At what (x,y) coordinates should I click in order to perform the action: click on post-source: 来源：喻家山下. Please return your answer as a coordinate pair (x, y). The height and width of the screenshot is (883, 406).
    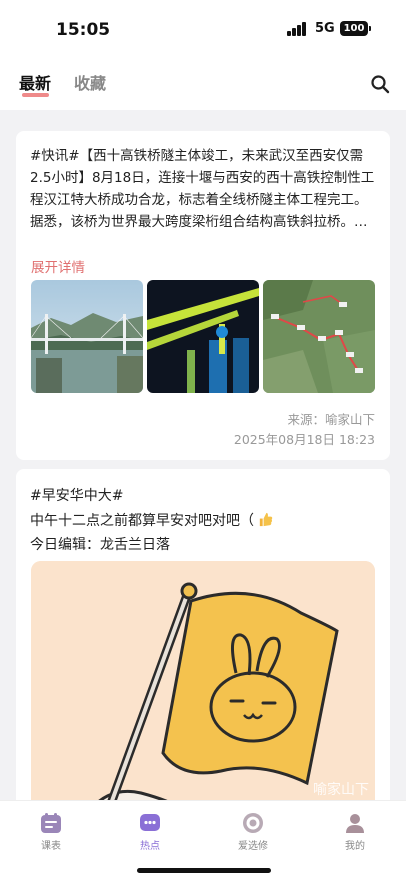
    Looking at the image, I should click on (331, 419).